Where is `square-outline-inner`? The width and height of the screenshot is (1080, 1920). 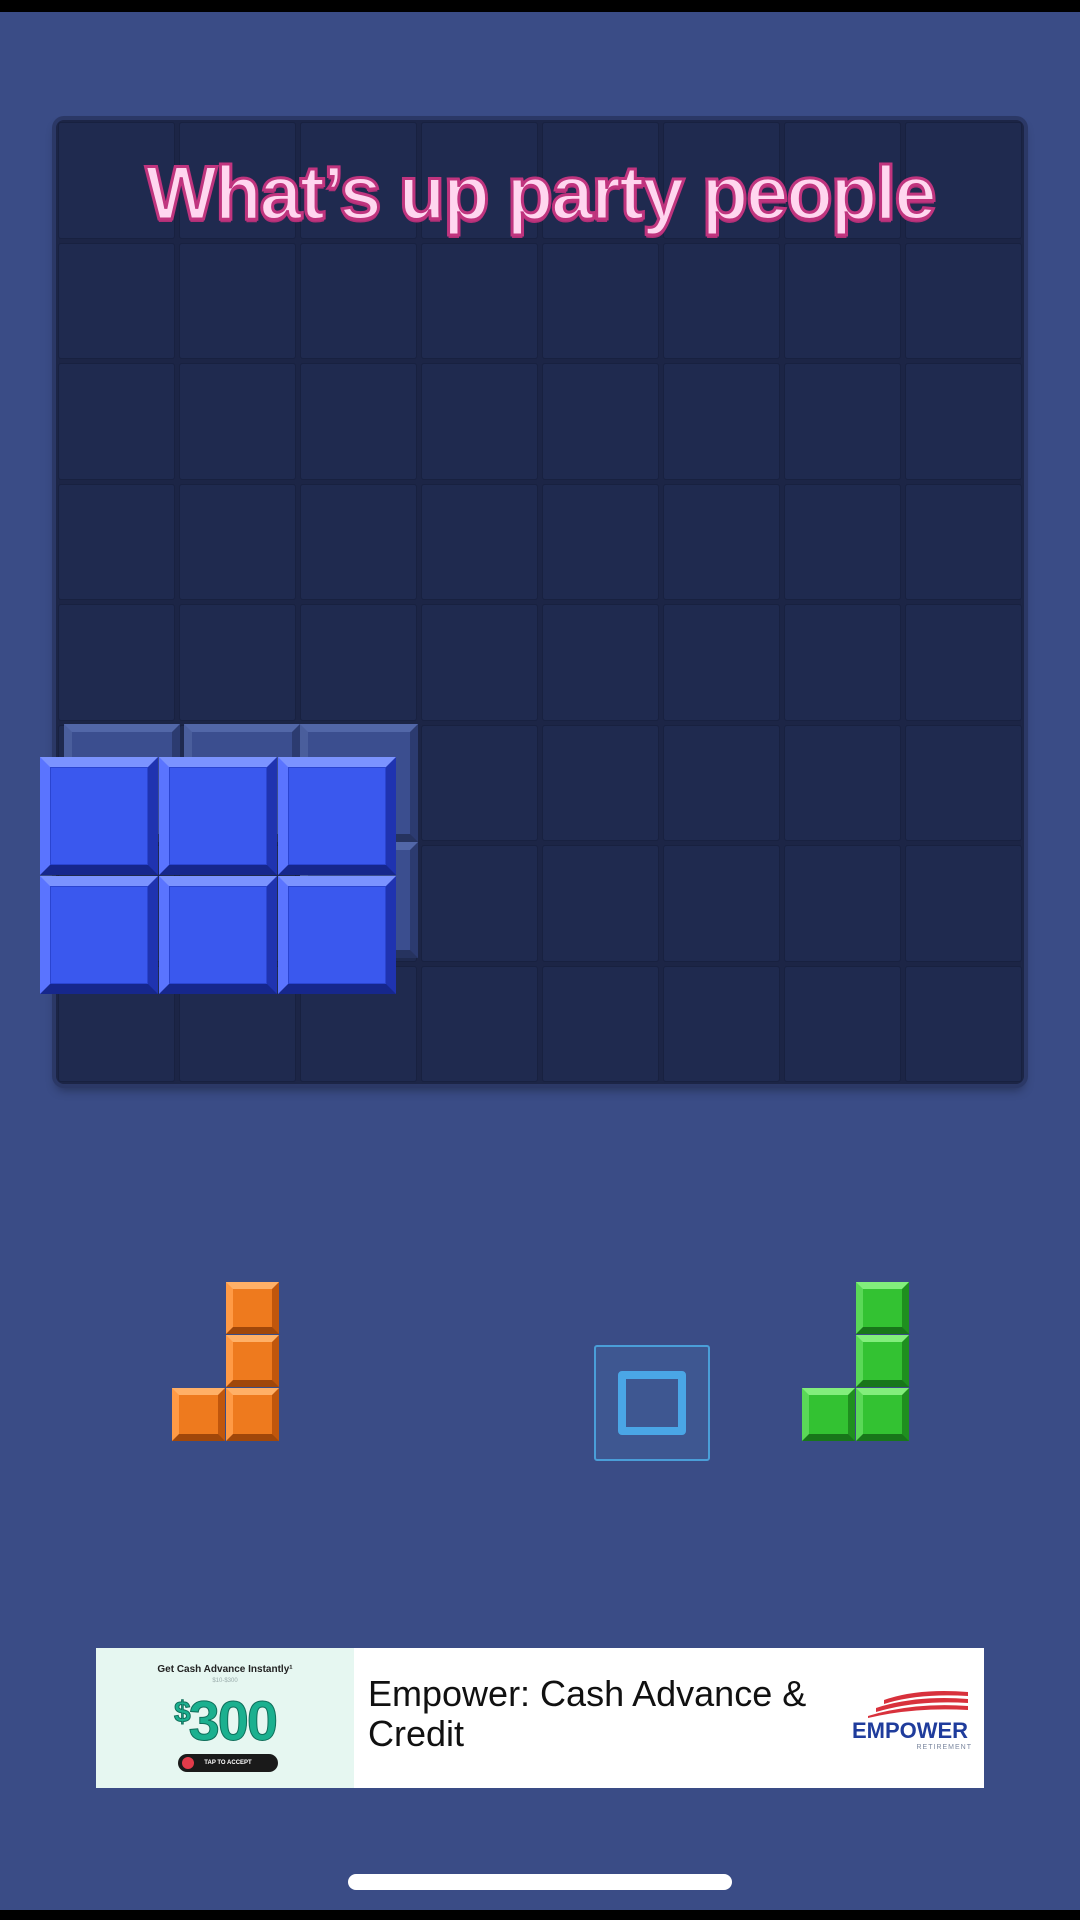
square-outline-inner is located at coordinates (652, 1403).